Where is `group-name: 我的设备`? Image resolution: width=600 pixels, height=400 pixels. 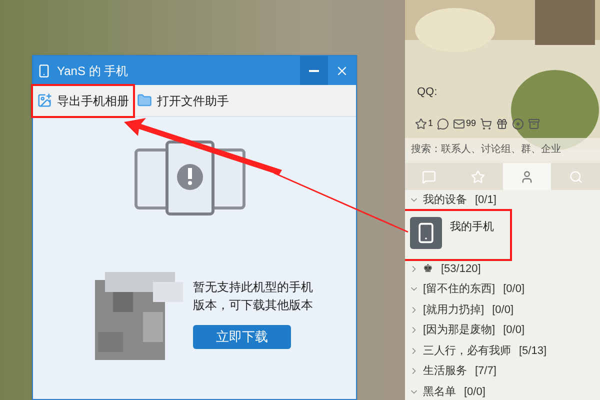 group-name: 我的设备 is located at coordinates (445, 200).